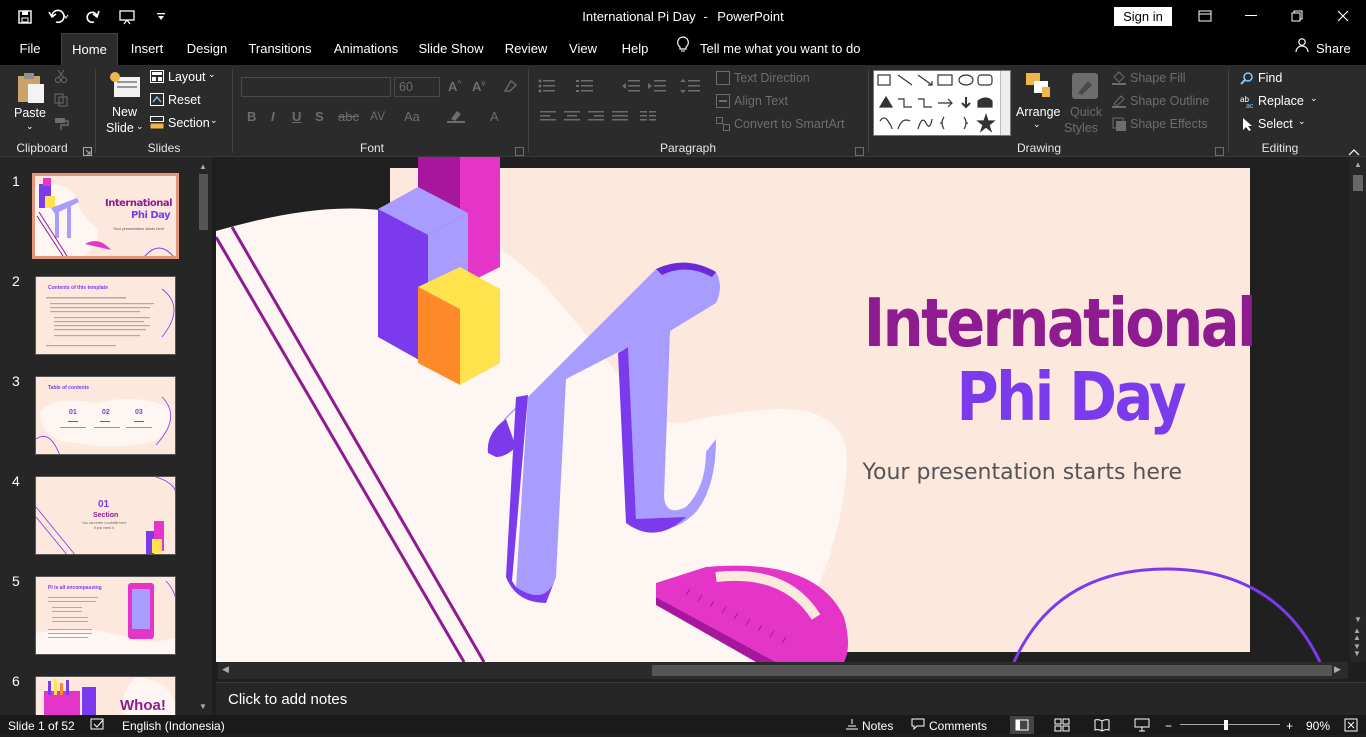  I want to click on clear-formatting-icon, so click(510, 88).